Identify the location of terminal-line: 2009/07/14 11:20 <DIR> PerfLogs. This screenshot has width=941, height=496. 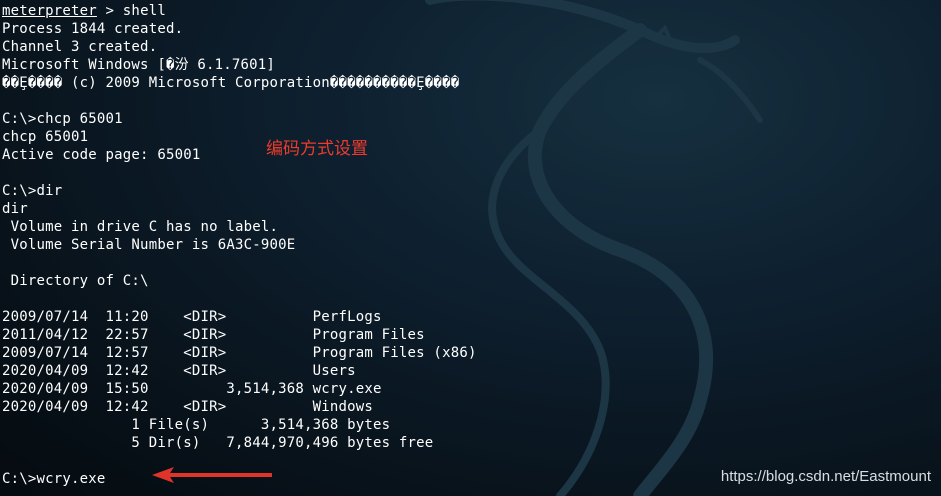
(192, 317).